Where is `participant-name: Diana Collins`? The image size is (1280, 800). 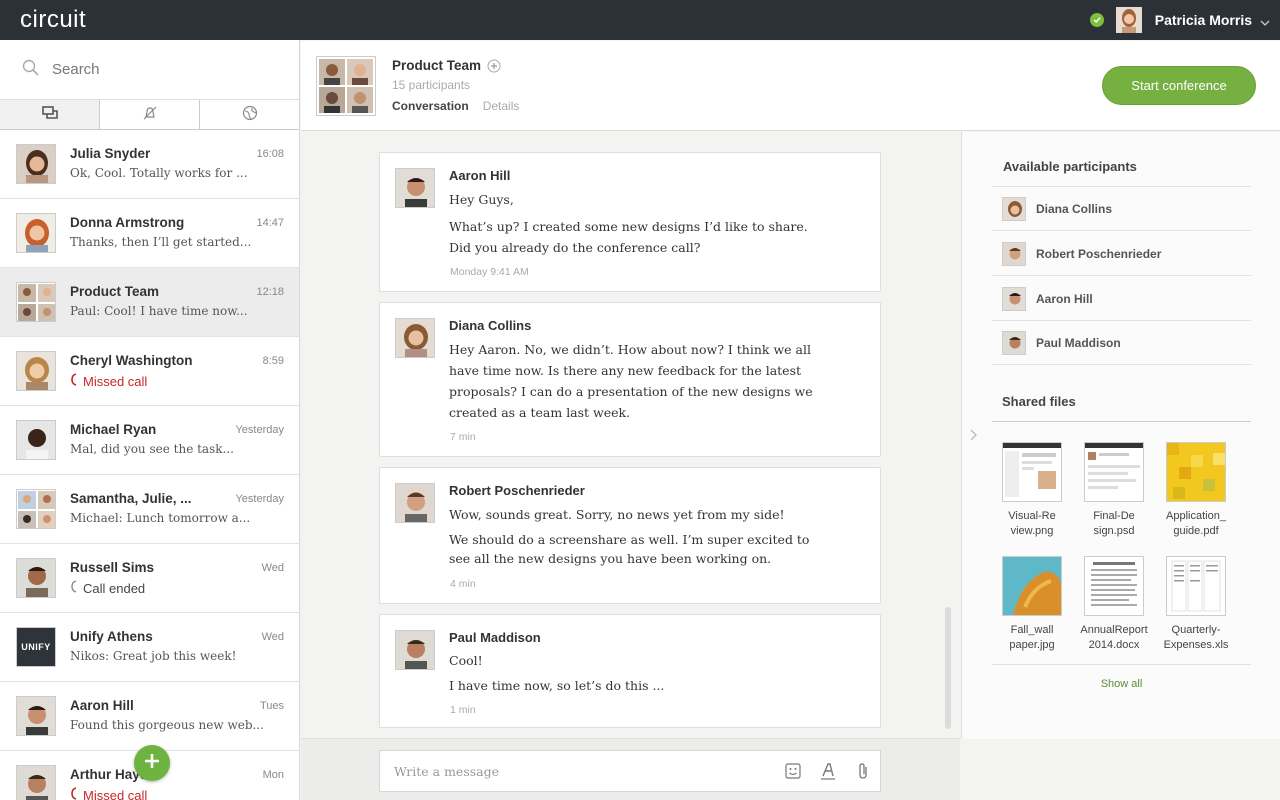 participant-name: Diana Collins is located at coordinates (1074, 208).